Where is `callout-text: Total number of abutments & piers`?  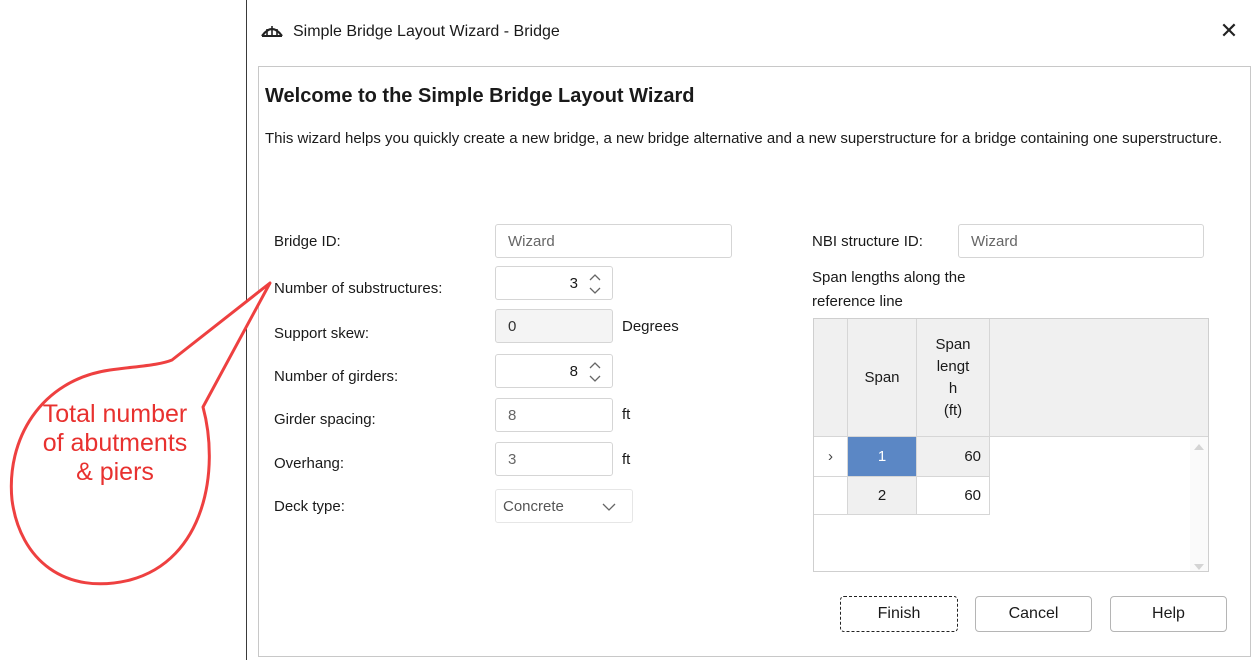 callout-text: Total number of abutments & piers is located at coordinates (115, 443).